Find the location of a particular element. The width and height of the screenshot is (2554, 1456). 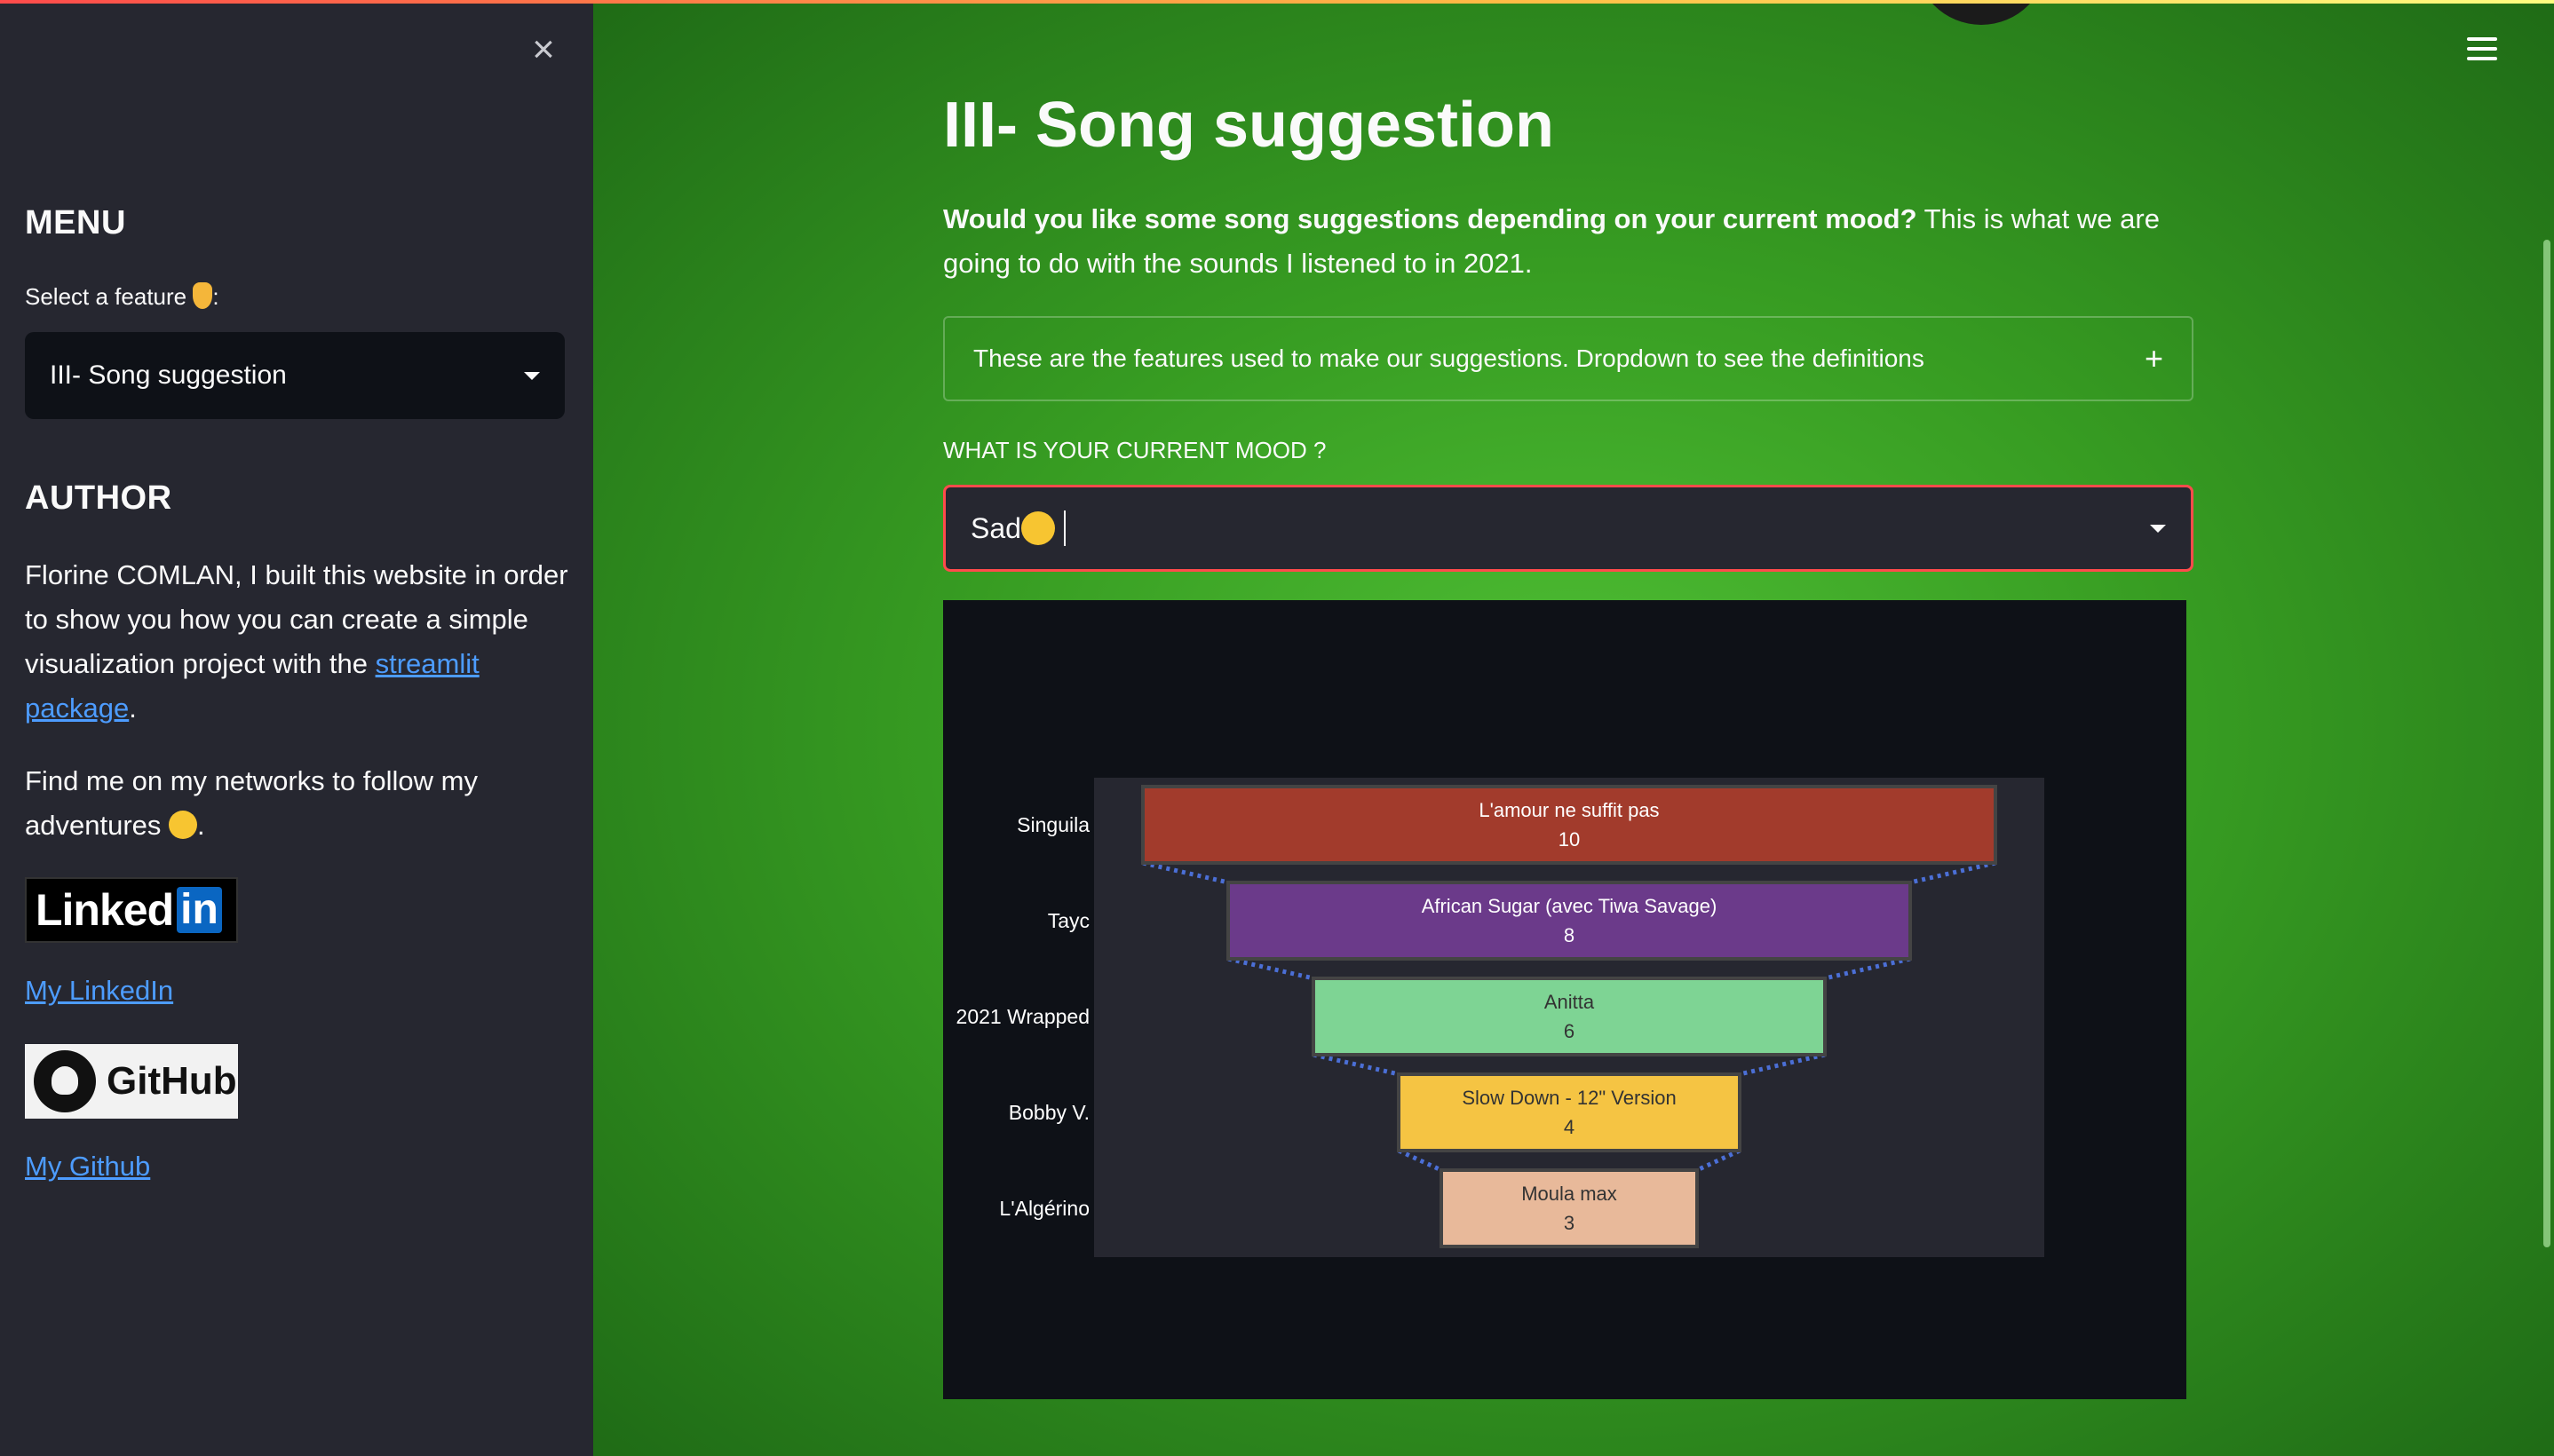

funnel-category-label: Tayc is located at coordinates (1069, 920).